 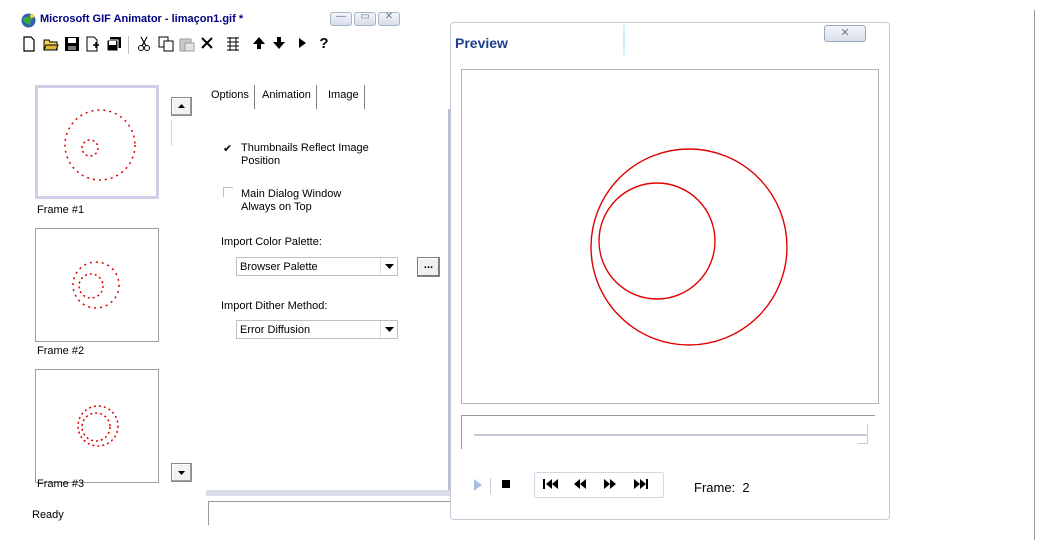 I want to click on frame-scrubber, so click(x=668, y=432).